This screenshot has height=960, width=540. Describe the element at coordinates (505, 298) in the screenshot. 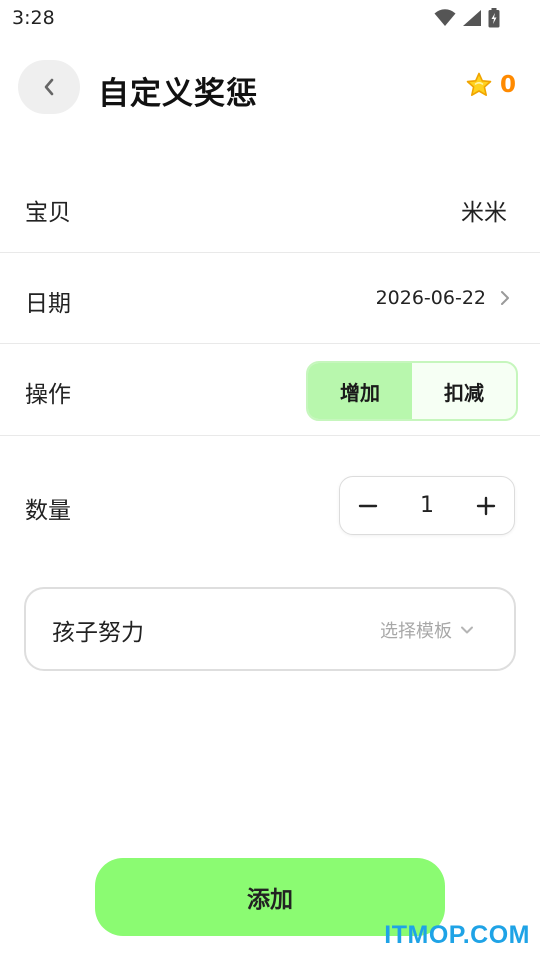

I see `chevron-right-icon` at that location.